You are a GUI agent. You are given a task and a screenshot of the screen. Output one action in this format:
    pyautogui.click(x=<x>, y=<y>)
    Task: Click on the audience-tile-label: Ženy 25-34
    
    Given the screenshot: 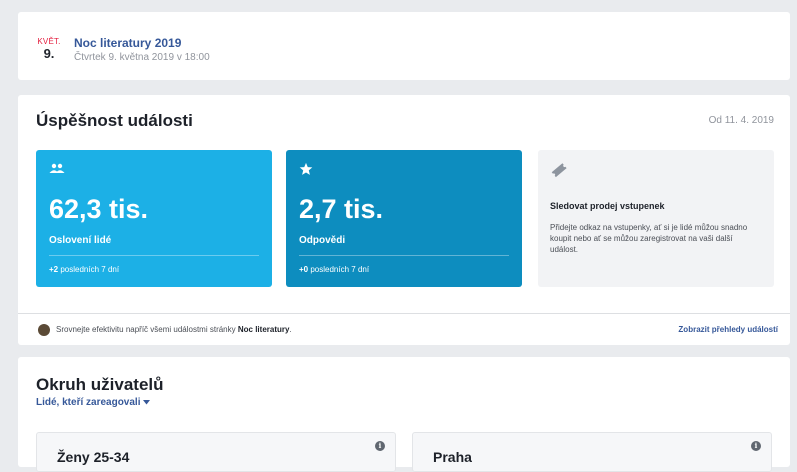 What is the action you would take?
    pyautogui.click(x=93, y=457)
    